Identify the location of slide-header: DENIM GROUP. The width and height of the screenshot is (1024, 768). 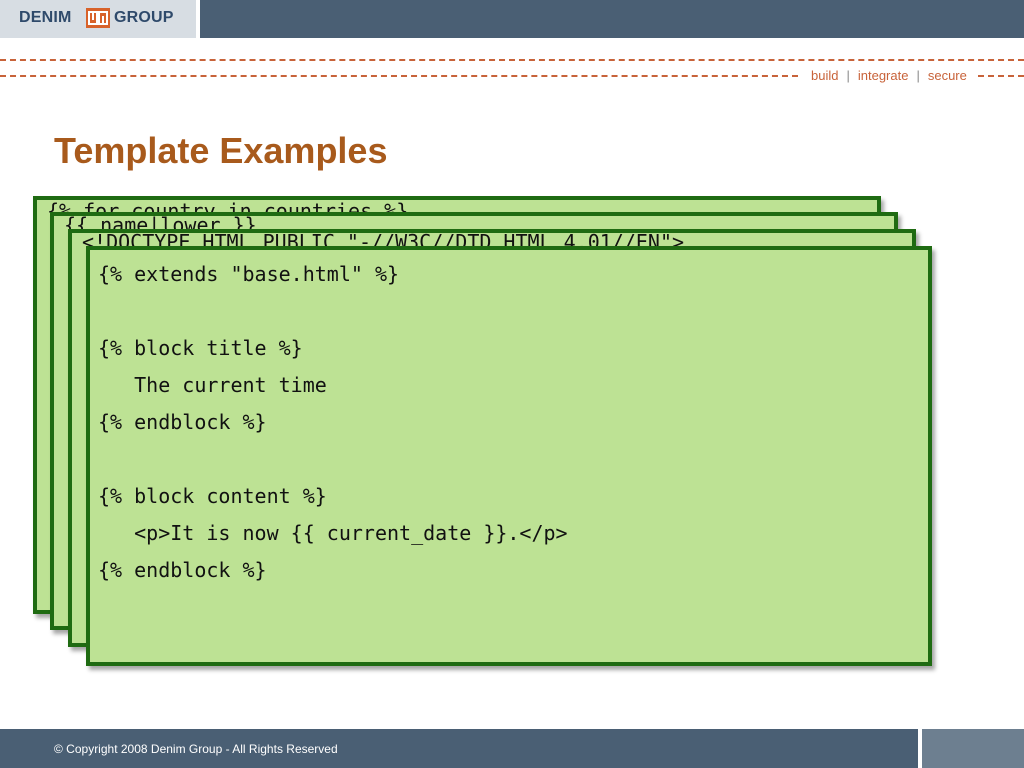
(512, 19).